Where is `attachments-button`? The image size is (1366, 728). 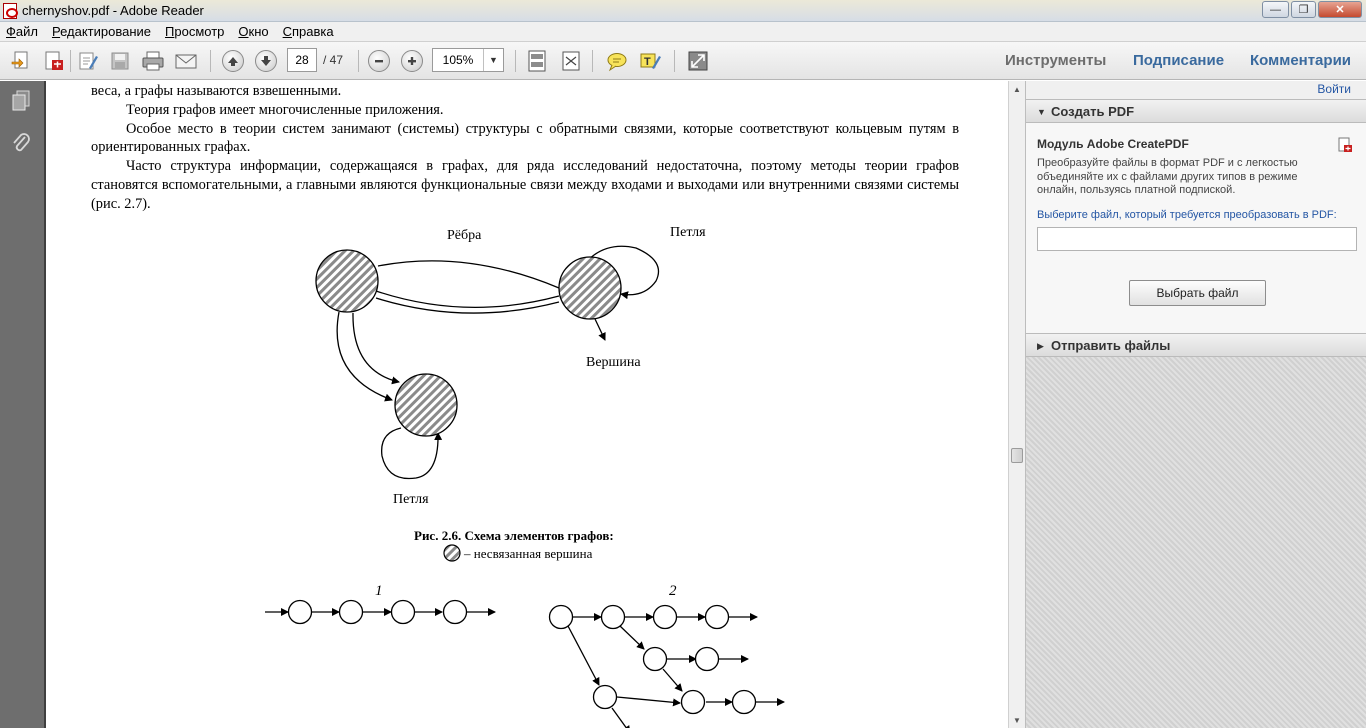
attachments-button is located at coordinates (21, 143).